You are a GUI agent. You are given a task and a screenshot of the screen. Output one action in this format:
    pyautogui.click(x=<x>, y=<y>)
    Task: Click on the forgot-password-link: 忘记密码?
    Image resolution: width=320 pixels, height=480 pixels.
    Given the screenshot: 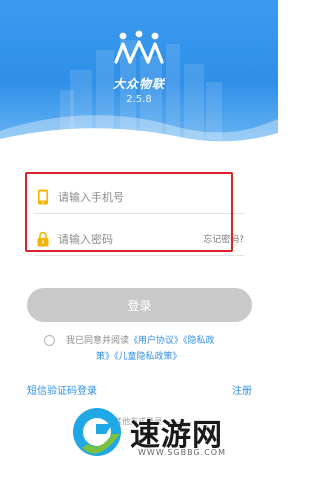 What is the action you would take?
    pyautogui.click(x=223, y=238)
    